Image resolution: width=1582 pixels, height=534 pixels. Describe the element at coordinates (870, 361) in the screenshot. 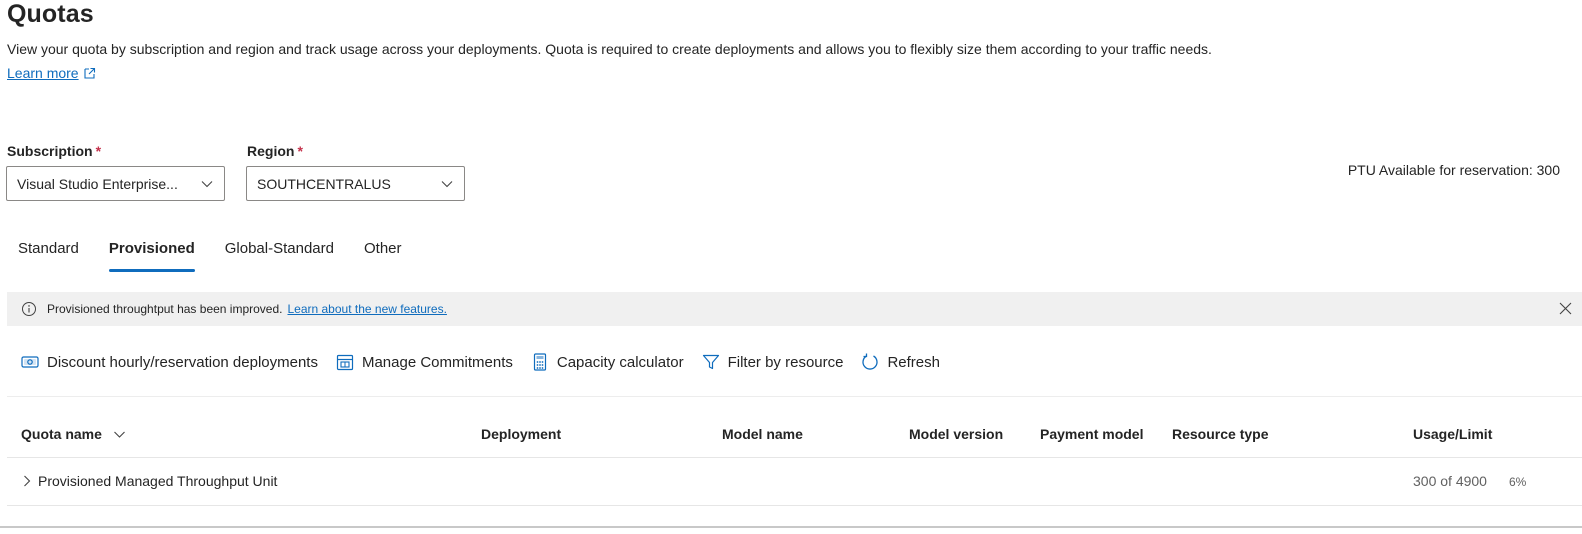

I see `refresh-icon` at that location.